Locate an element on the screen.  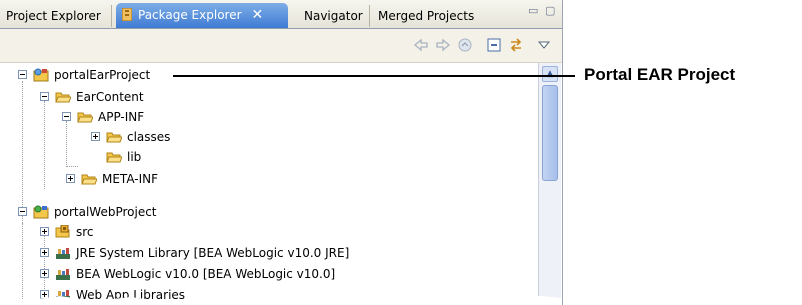
tree-item-EarContent: EarContent is located at coordinates (100, 97).